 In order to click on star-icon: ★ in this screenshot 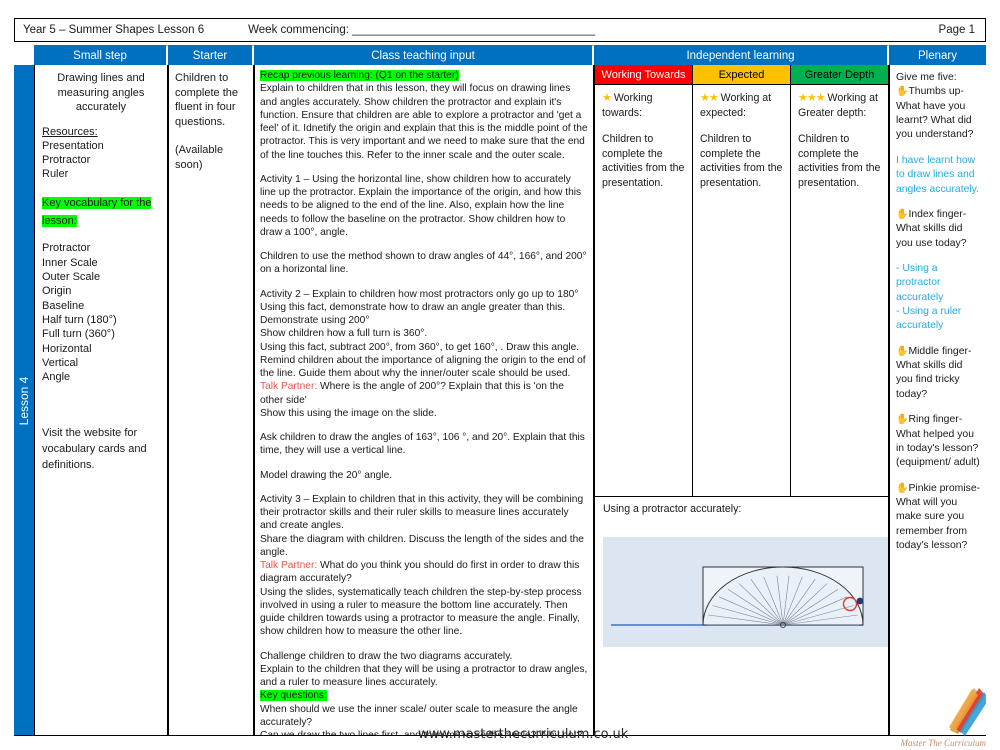, I will do `click(607, 98)`.